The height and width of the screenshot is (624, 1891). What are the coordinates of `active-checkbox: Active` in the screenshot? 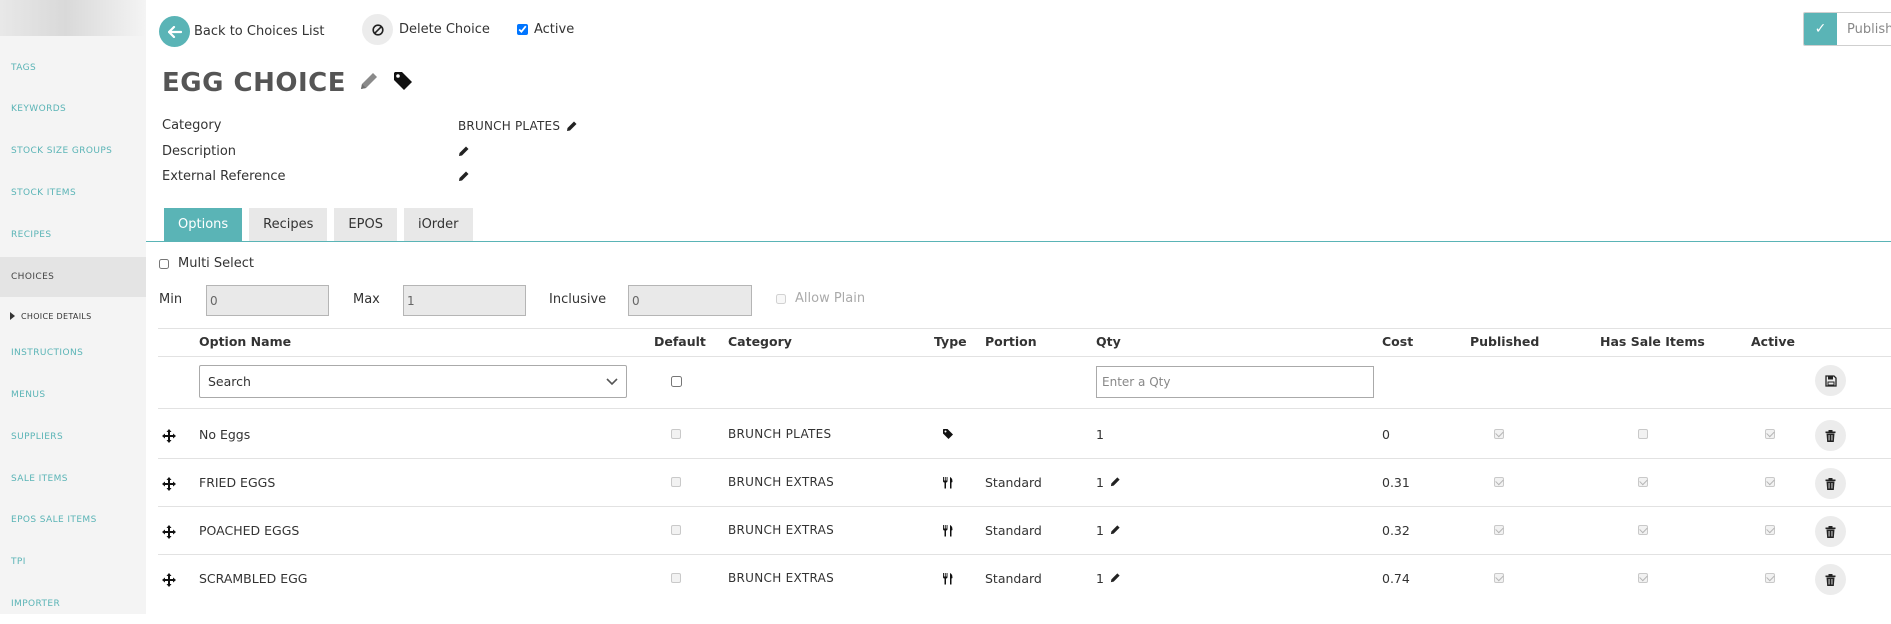 It's located at (545, 29).